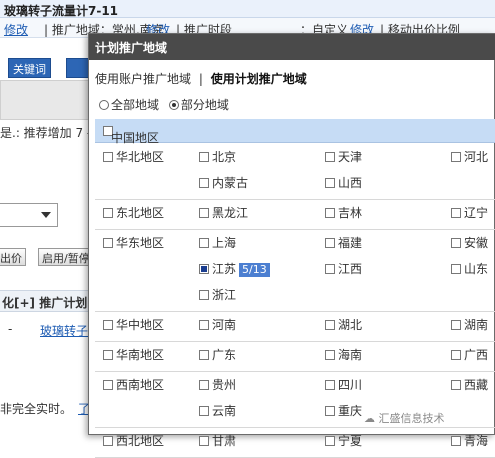  I want to click on tab-plan-region: 使用计划推广地域, so click(259, 79).